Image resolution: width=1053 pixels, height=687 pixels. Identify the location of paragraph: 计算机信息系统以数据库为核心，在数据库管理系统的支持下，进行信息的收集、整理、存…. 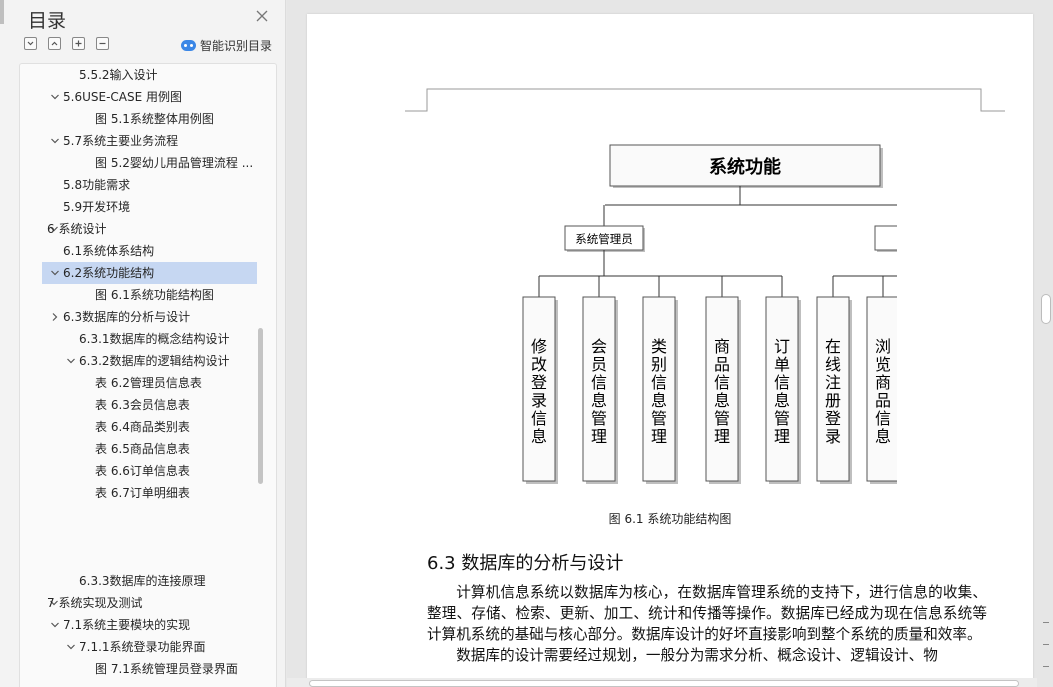
(707, 613).